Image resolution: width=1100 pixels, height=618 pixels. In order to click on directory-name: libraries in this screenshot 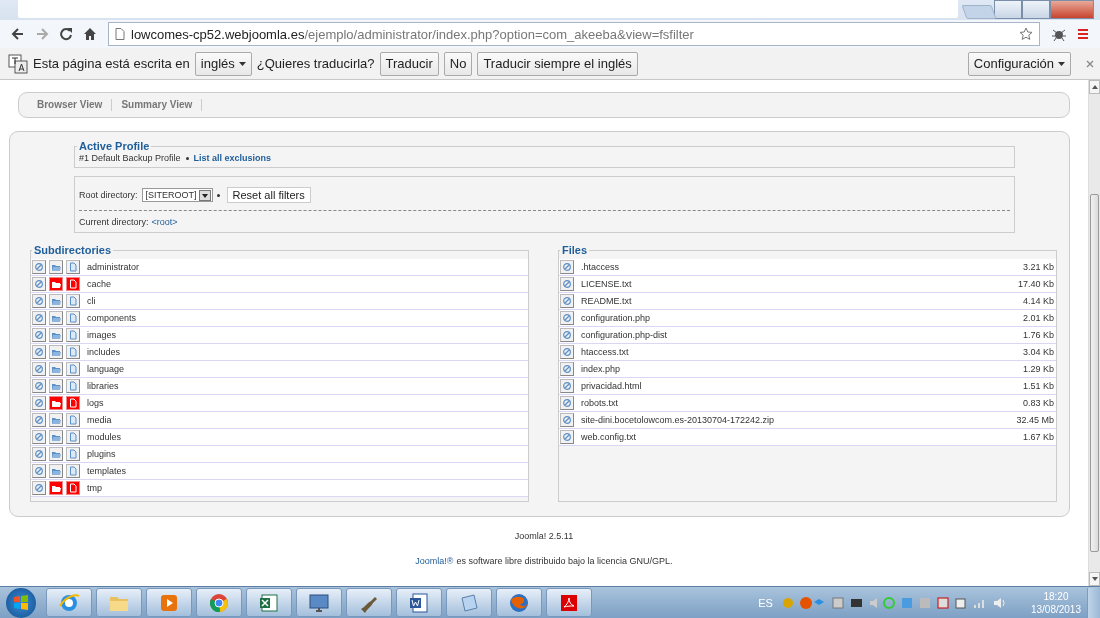, I will do `click(103, 386)`.